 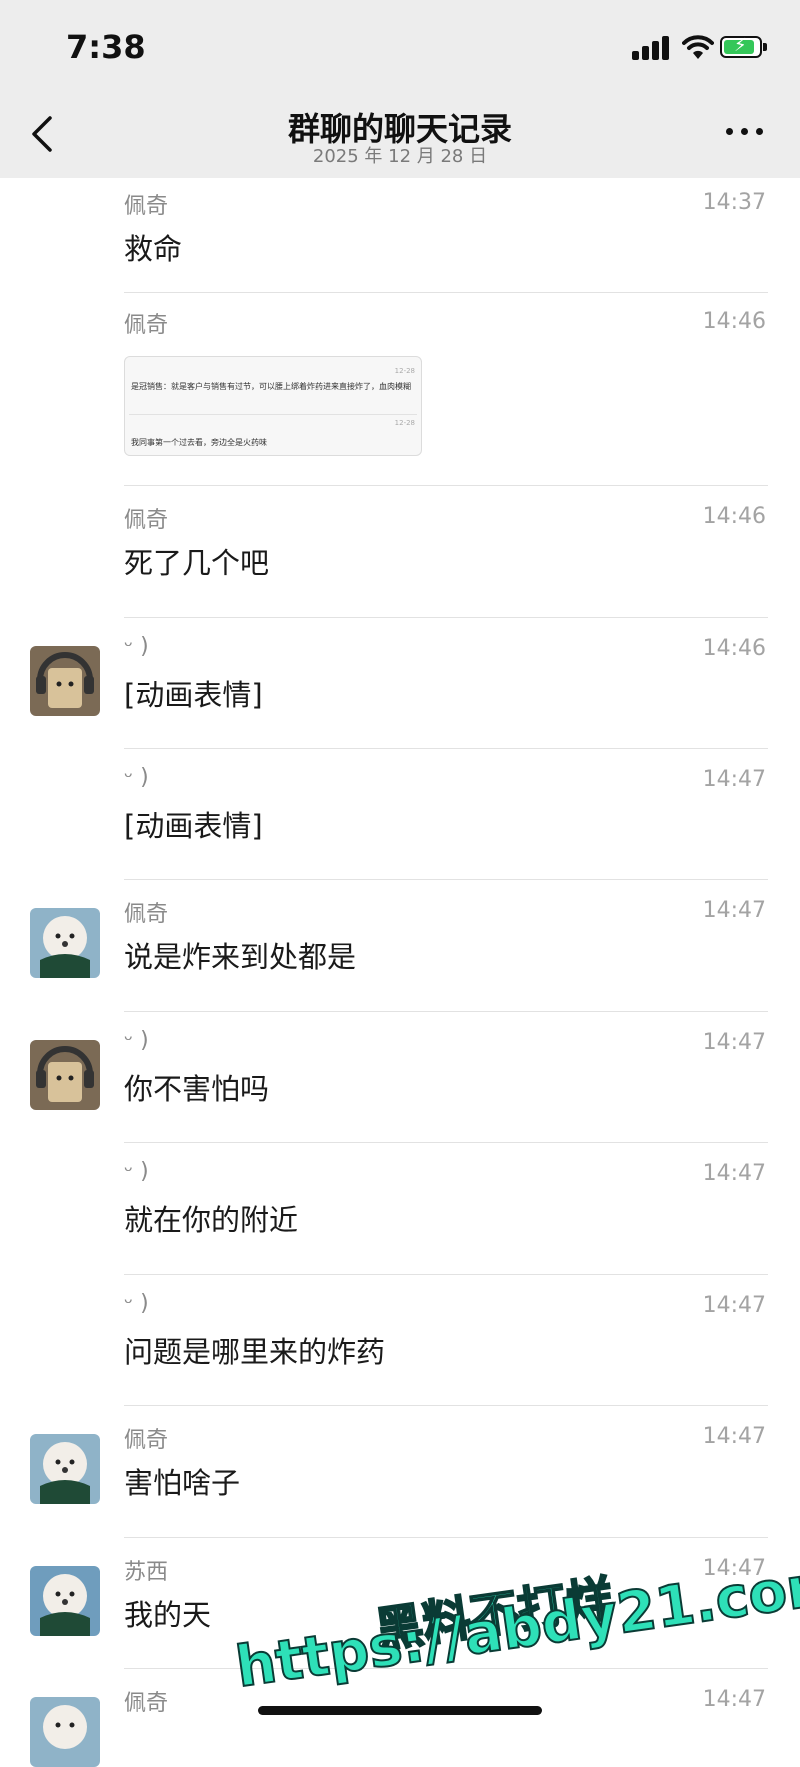 What do you see at coordinates (743, 46) in the screenshot?
I see `battery-icon: ⚡` at bounding box center [743, 46].